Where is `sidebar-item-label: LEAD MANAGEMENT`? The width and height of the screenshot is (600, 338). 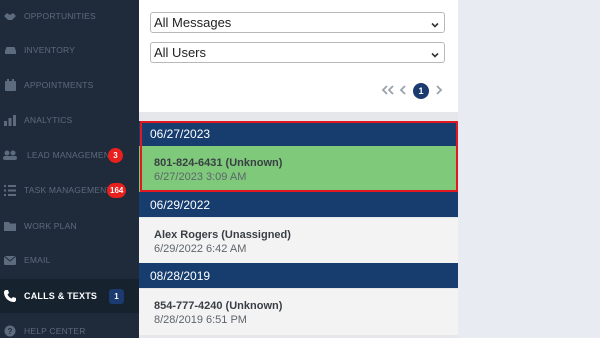
sidebar-item-label: LEAD MANAGEMENT is located at coordinates (71, 155).